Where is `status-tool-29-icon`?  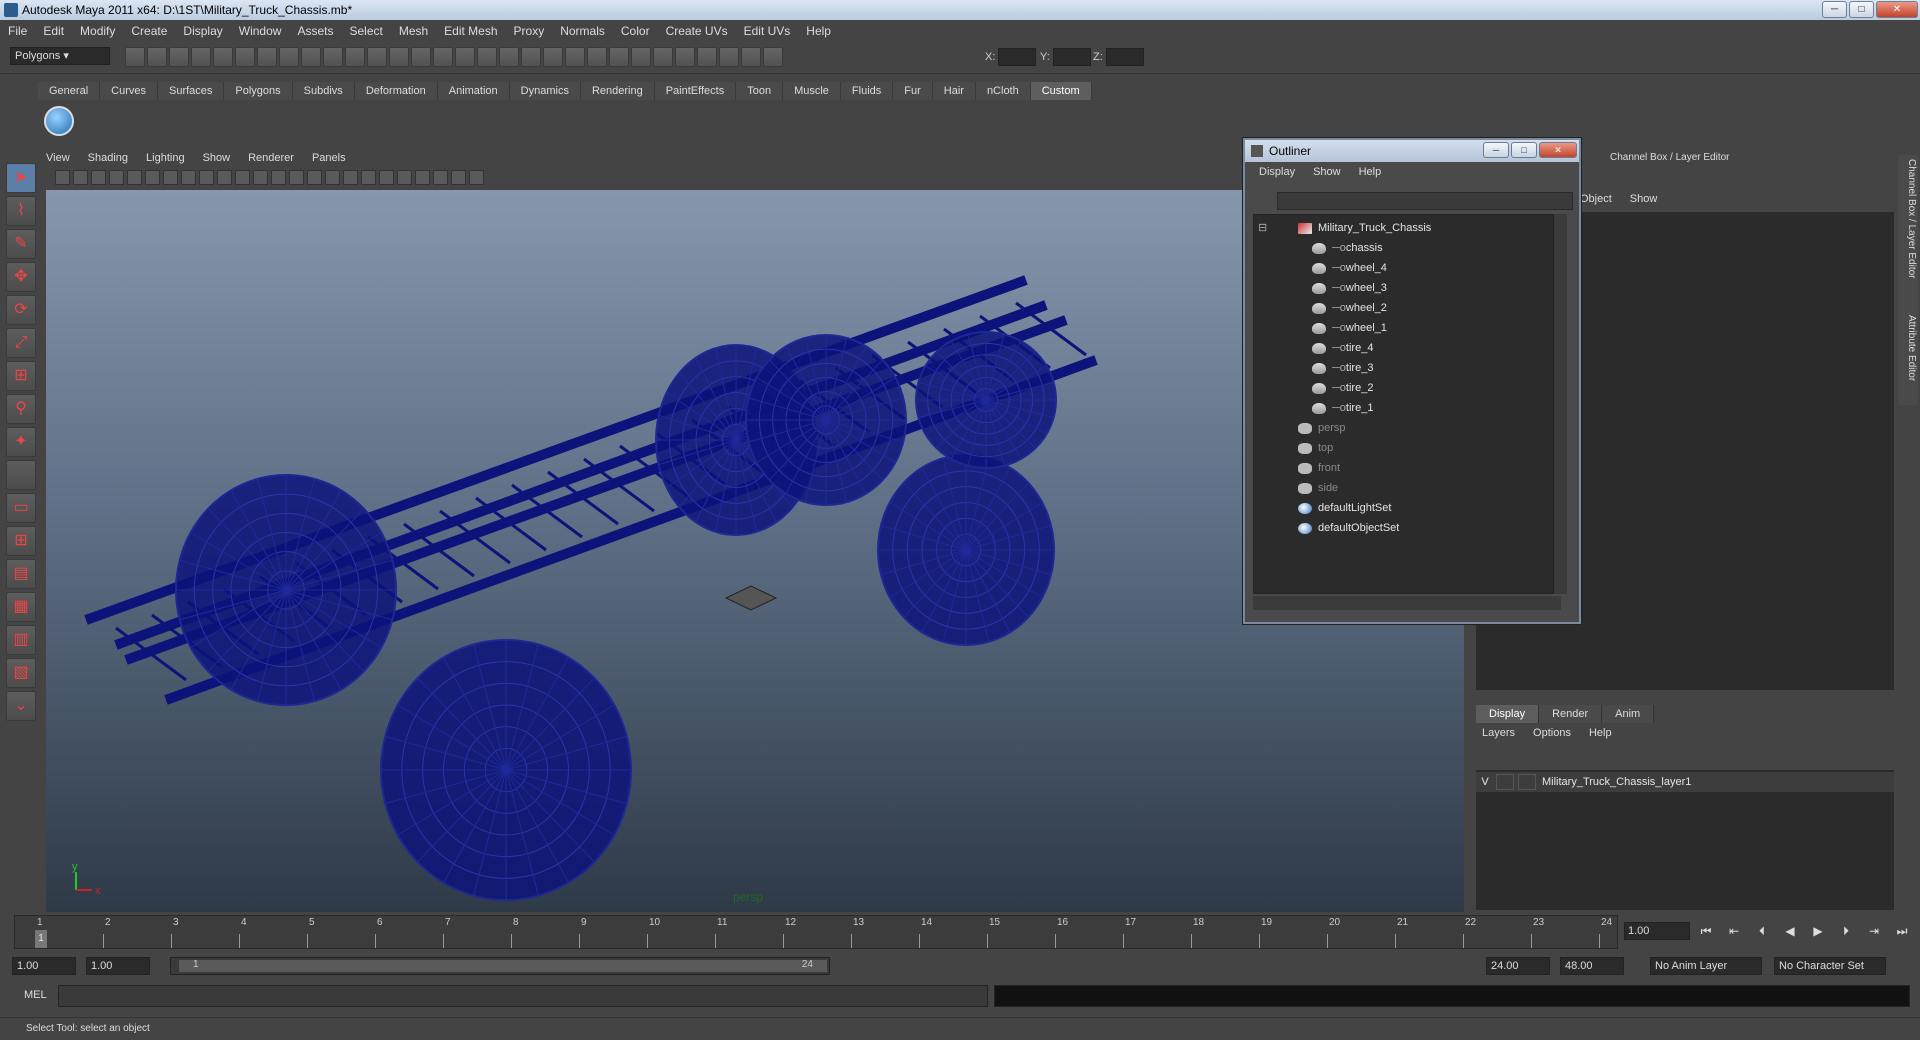
status-tool-29-icon is located at coordinates (773, 57).